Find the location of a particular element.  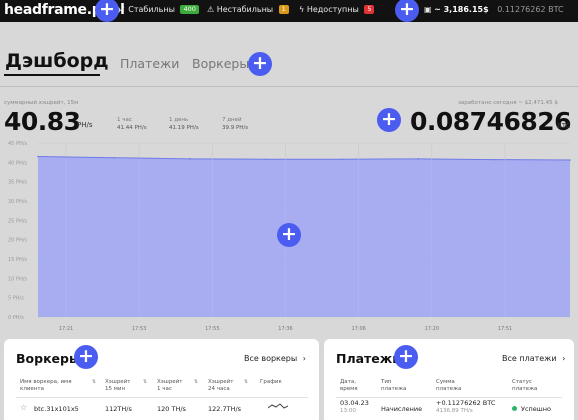

warning-icon: ⚠ is located at coordinates (211, 9).